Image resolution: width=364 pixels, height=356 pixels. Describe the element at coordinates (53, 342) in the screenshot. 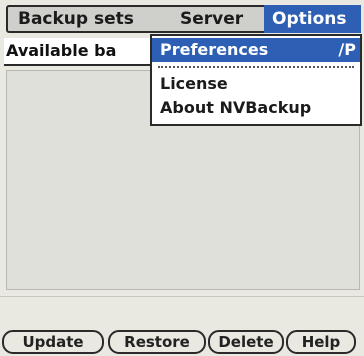

I see `update-button: Update` at that location.